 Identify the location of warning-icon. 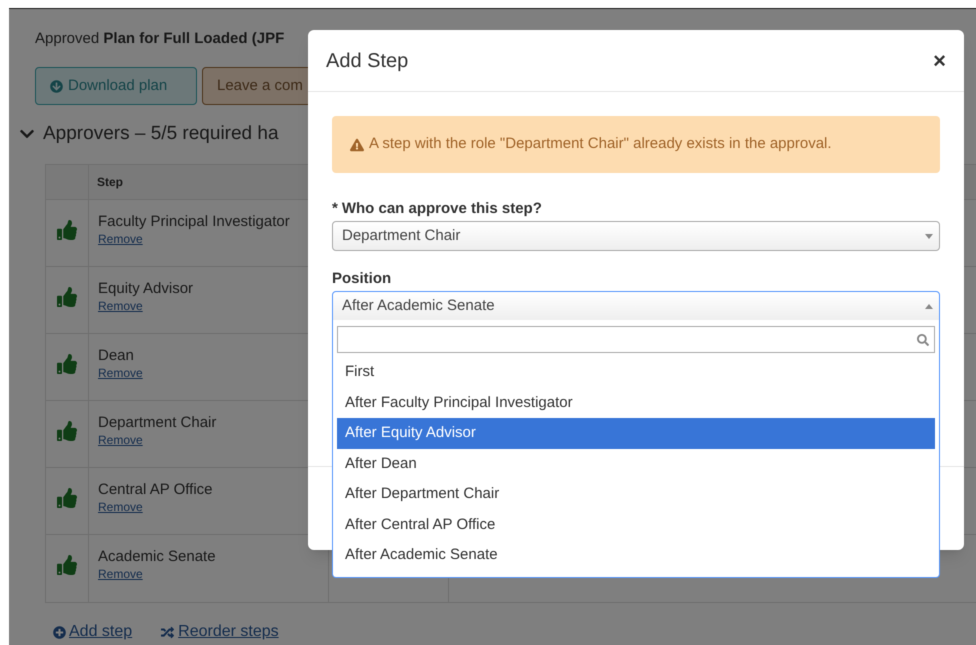
(357, 145).